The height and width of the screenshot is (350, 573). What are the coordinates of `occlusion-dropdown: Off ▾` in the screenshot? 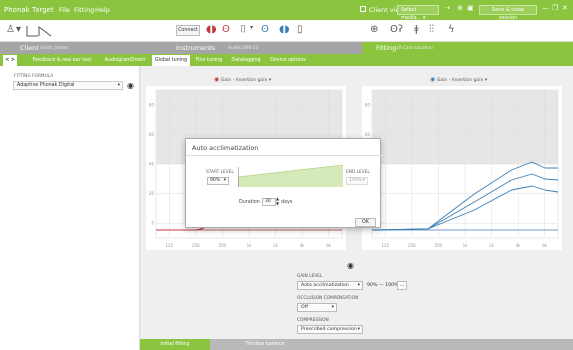 It's located at (317, 307).